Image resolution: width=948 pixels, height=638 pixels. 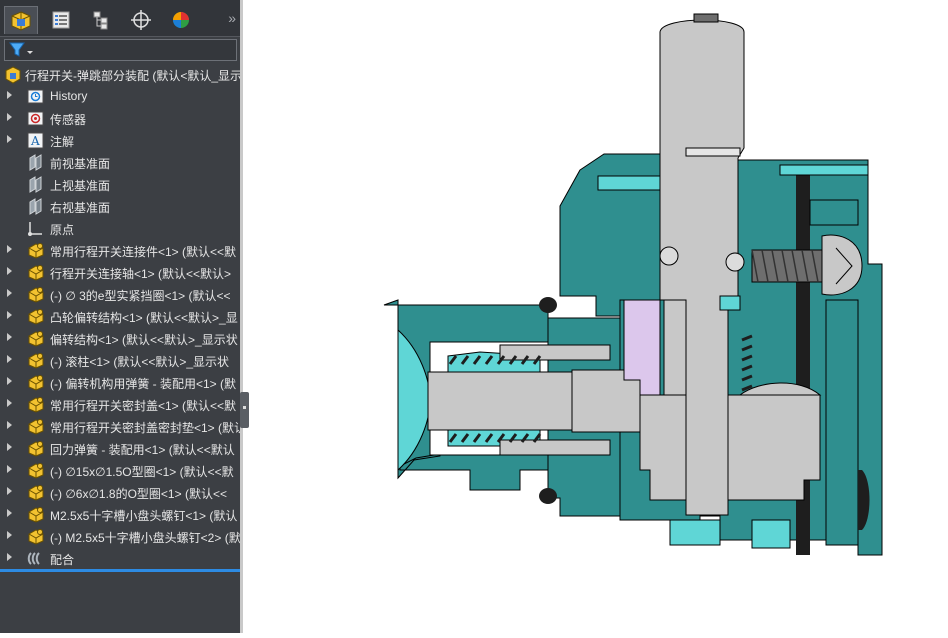 I want to click on panel-tab-bar: », so click(x=120, y=18).